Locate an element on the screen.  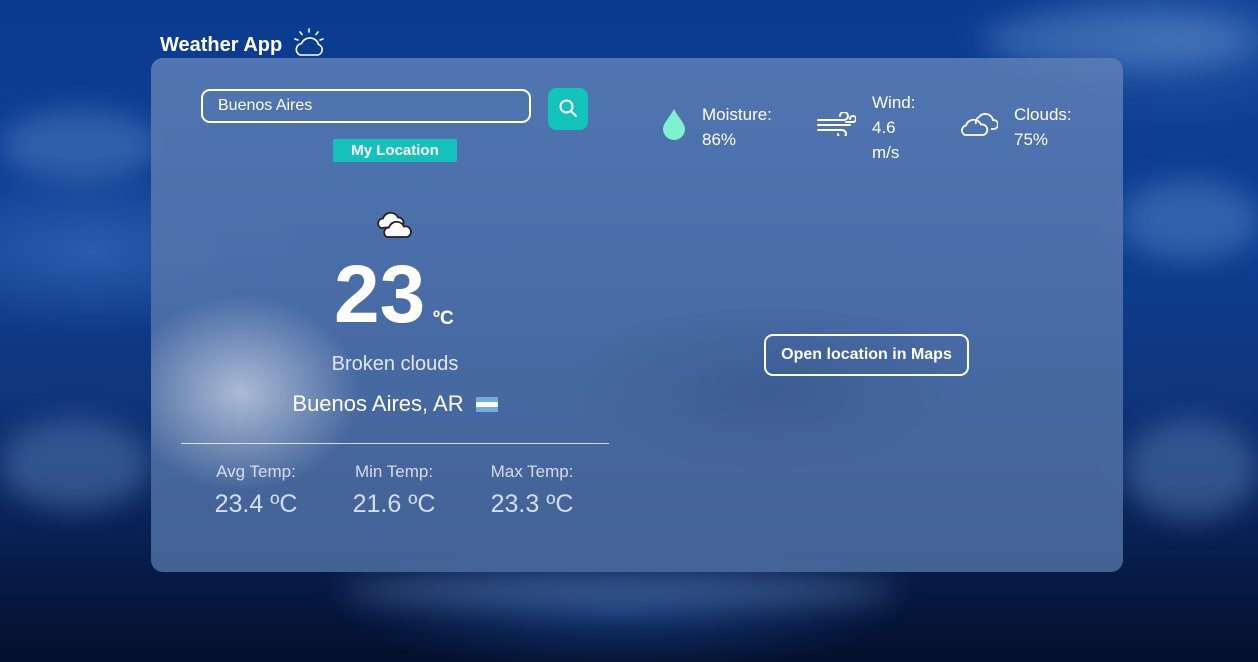
min-temp-stat: Min Temp: 21.6 ºC is located at coordinates (394, 490).